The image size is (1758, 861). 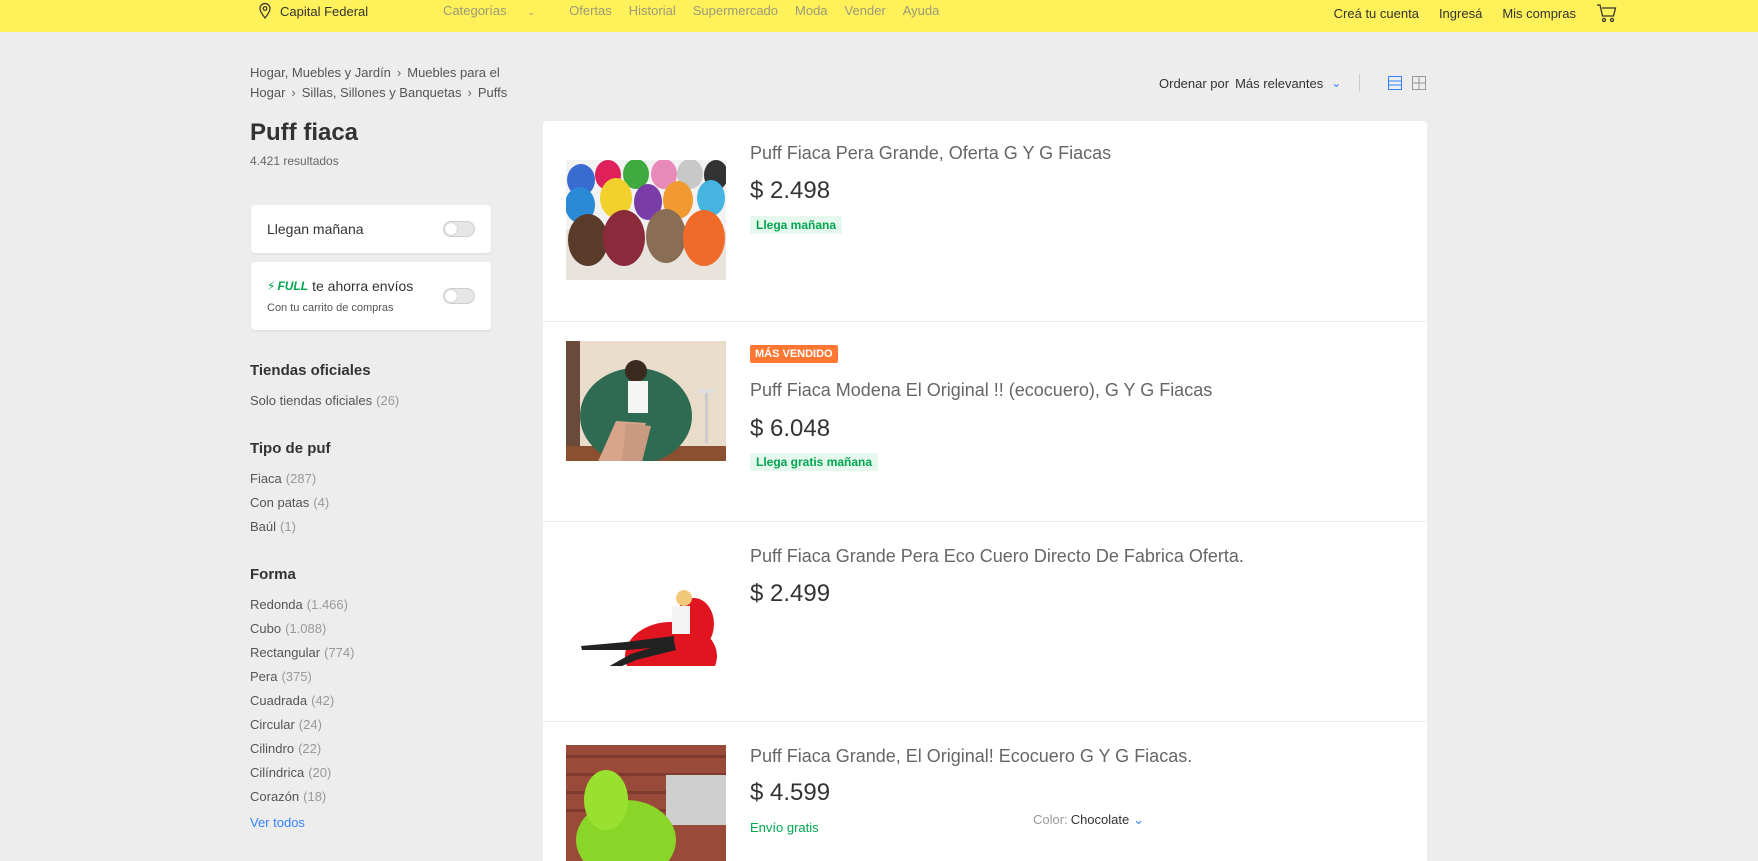 What do you see at coordinates (1376, 13) in the screenshot?
I see `create-account-link: Creá tu cuenta` at bounding box center [1376, 13].